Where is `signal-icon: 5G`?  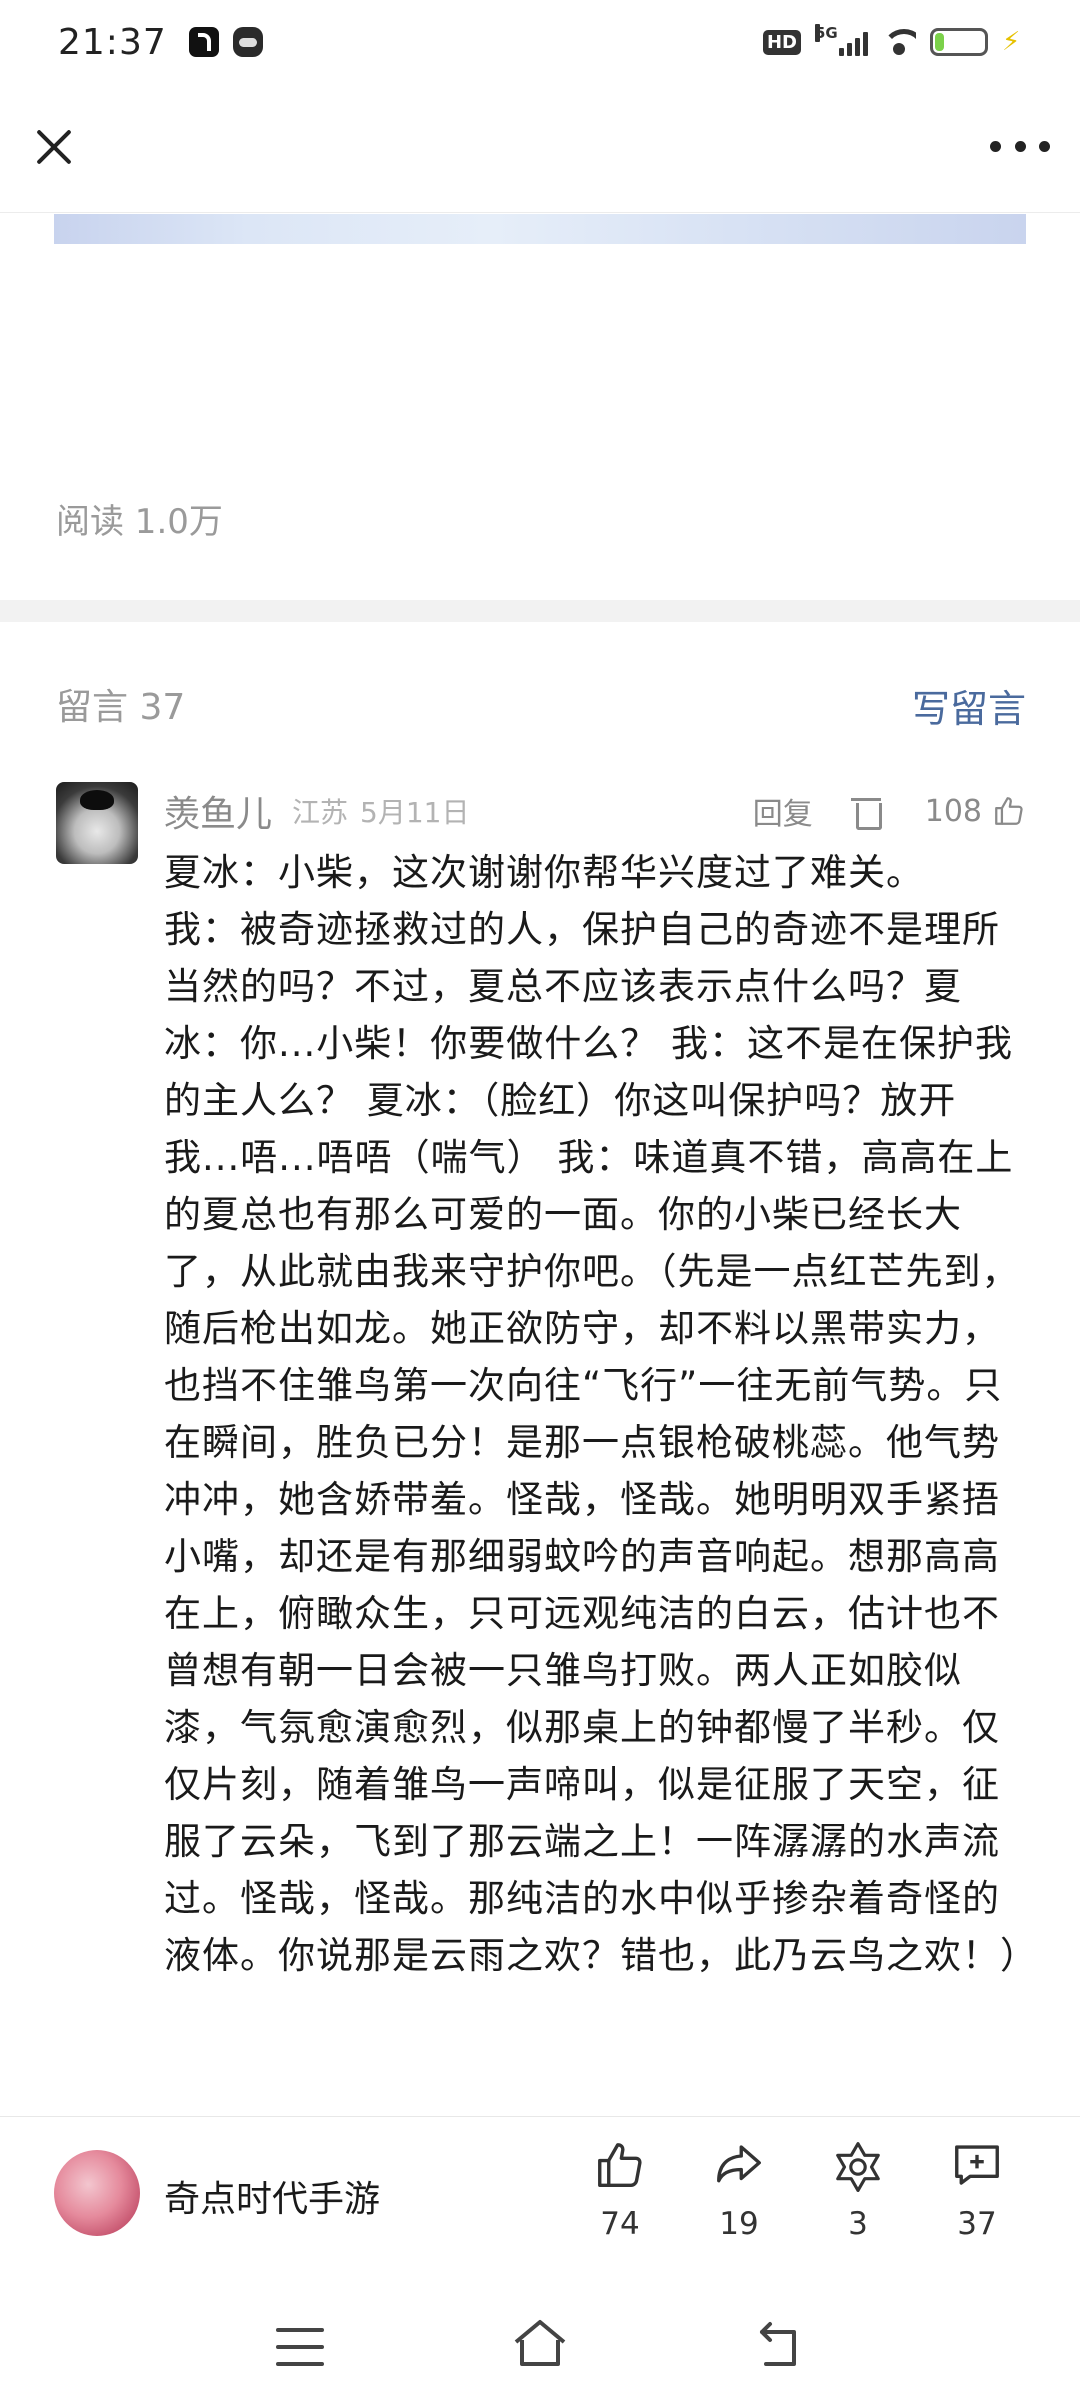 signal-icon: 5G is located at coordinates (841, 40).